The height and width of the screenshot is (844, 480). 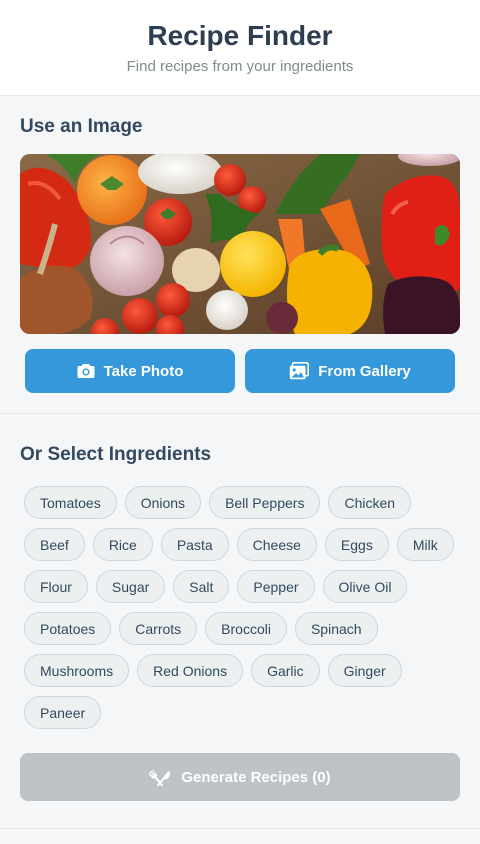 I want to click on camera-icon, so click(x=86, y=371).